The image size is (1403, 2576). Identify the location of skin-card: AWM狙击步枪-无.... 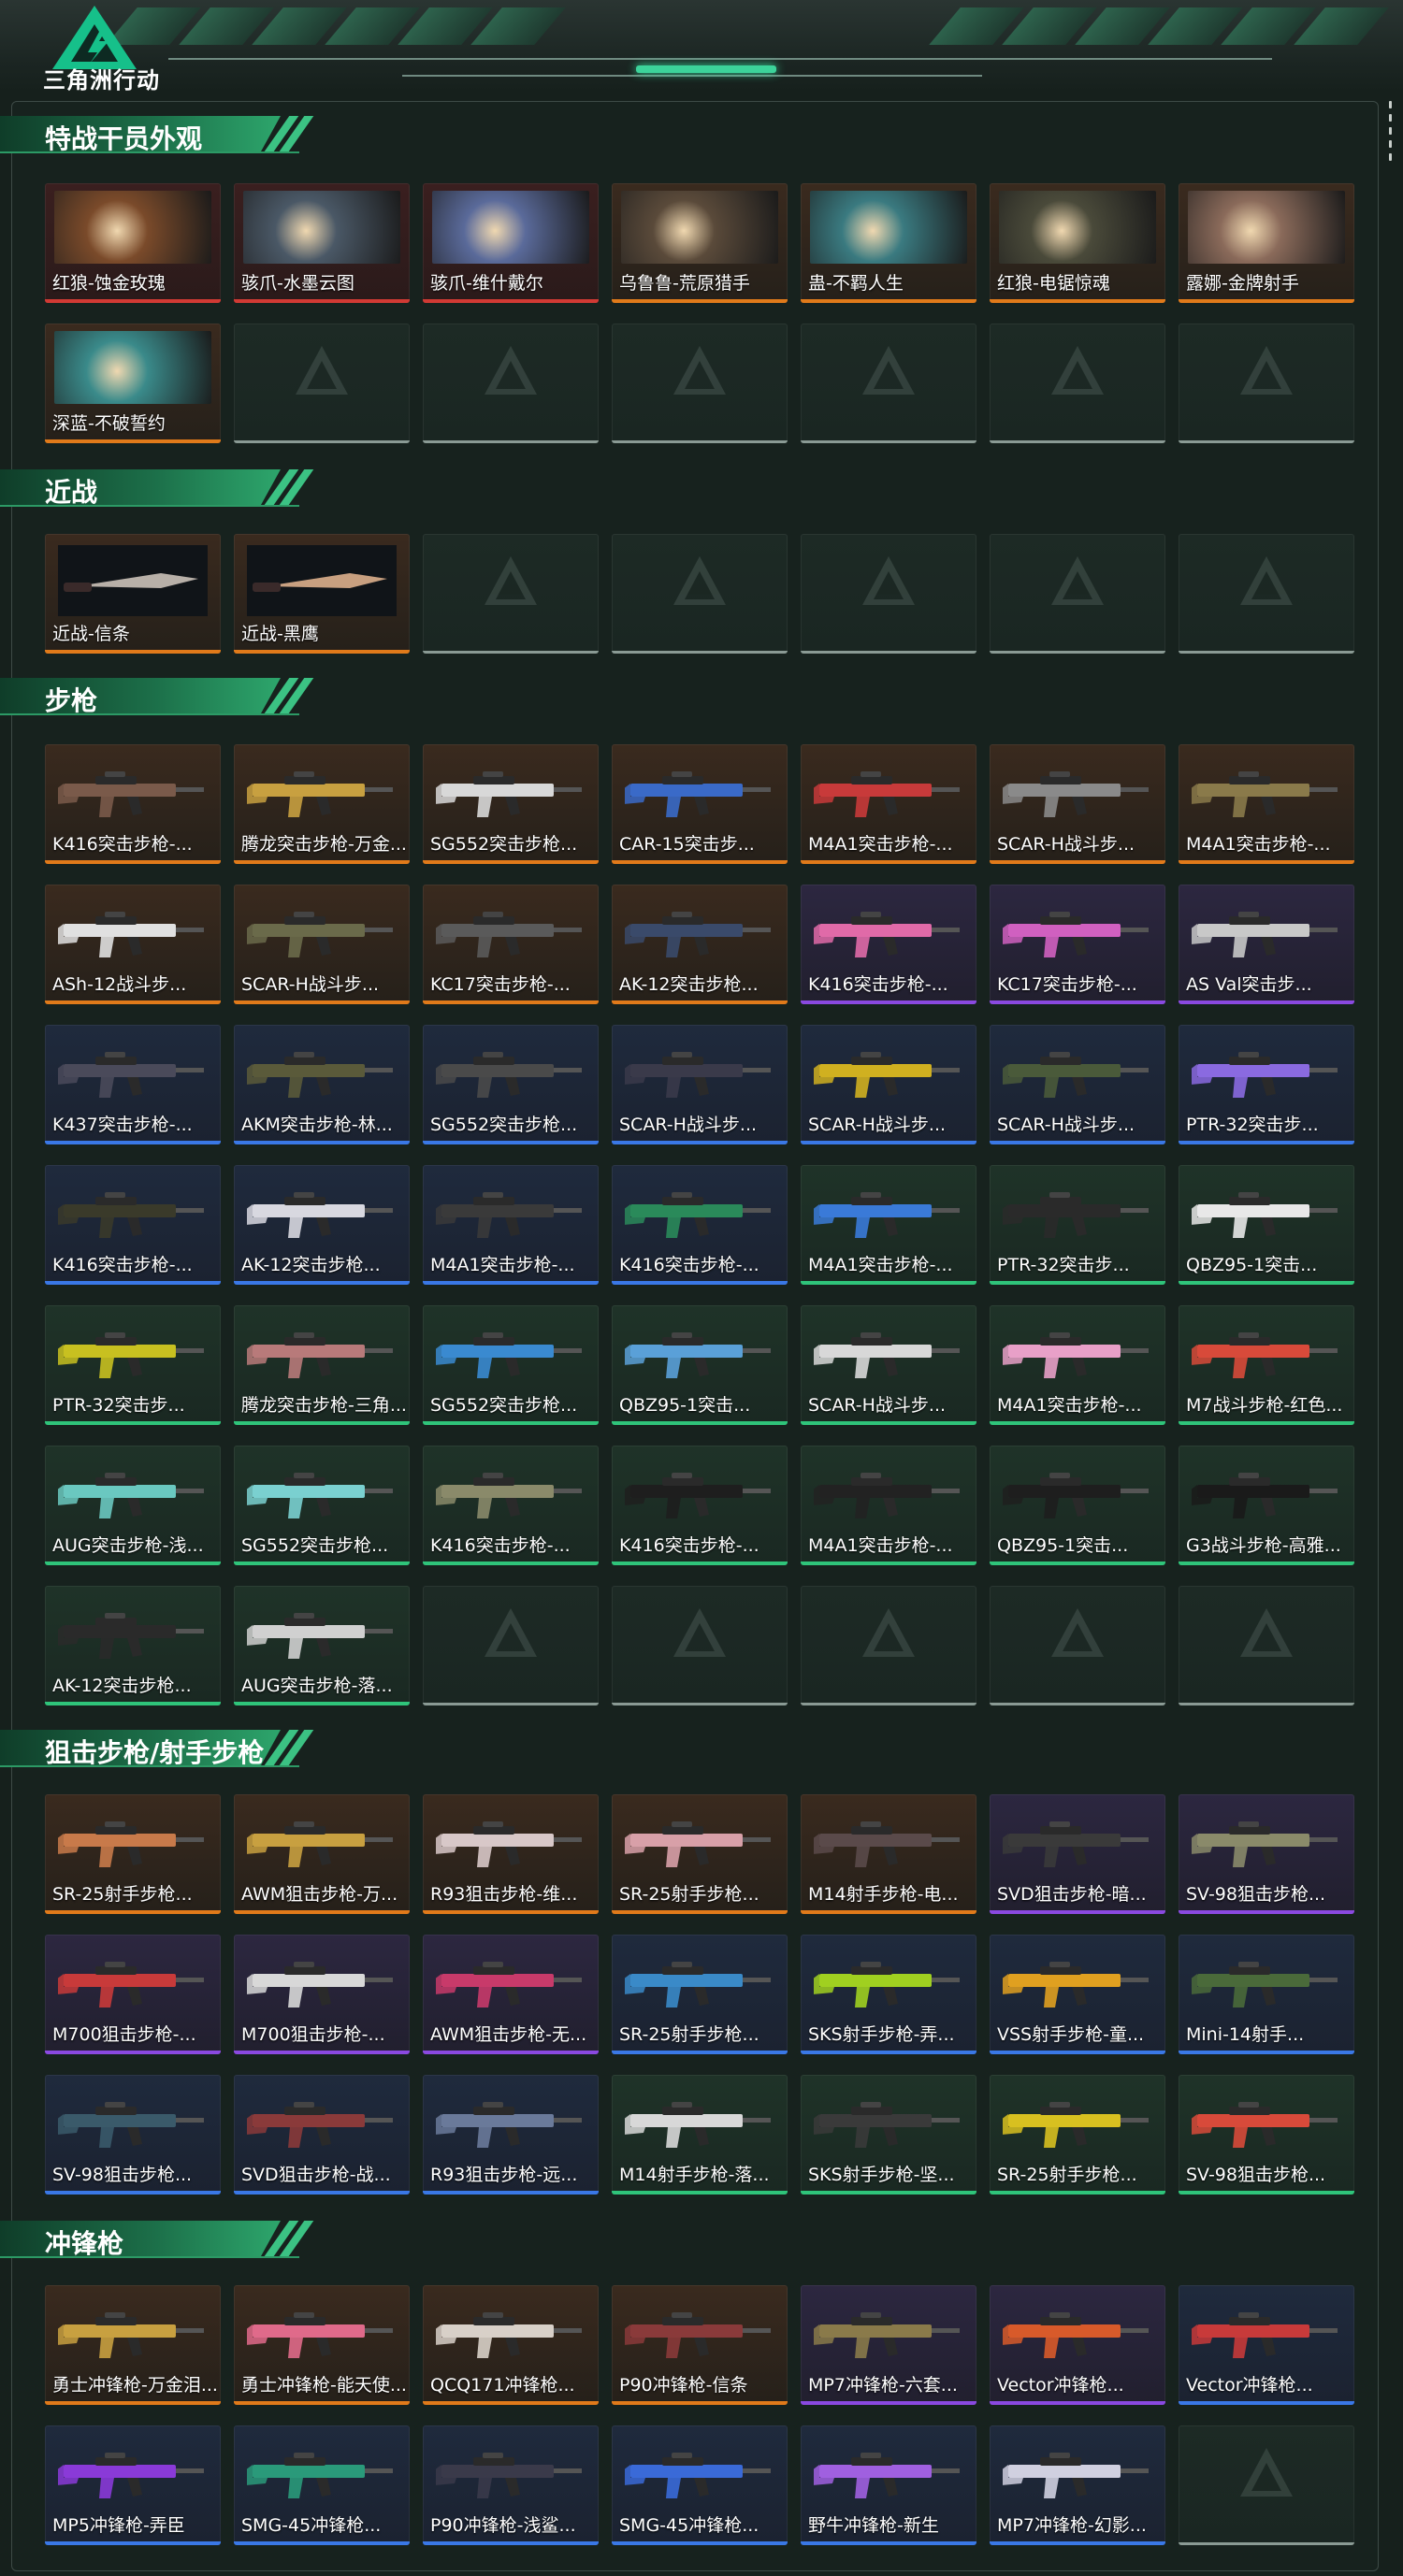
(511, 1995).